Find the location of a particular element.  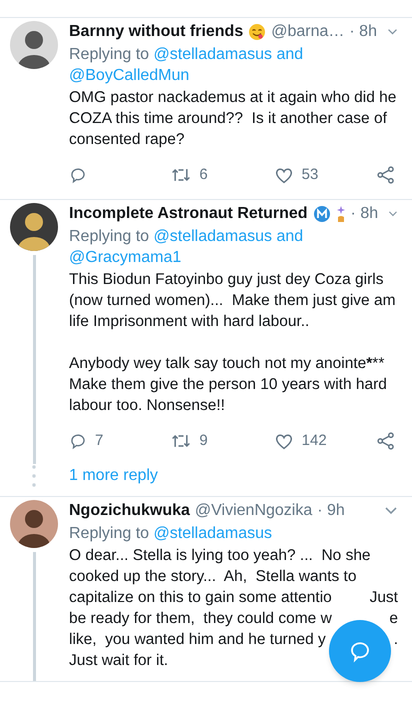

tweet-text: like, you wanted him and he turned y is located at coordinates (197, 640).